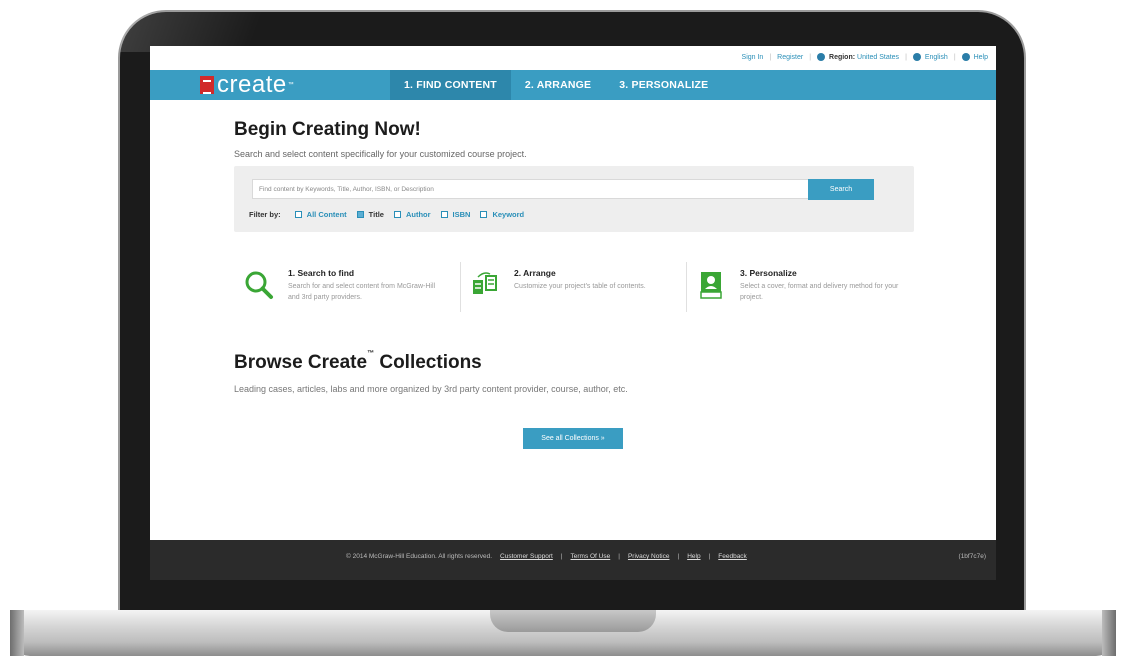  What do you see at coordinates (936, 57) in the screenshot?
I see `language-value: English` at bounding box center [936, 57].